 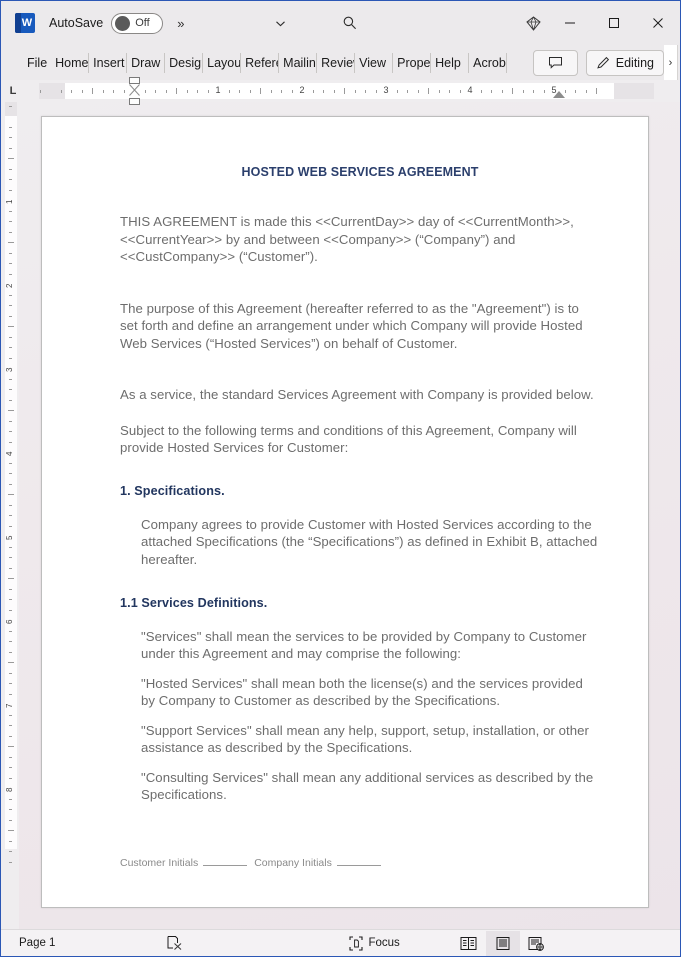 I want to click on read-mode-icon, so click(x=469, y=943).